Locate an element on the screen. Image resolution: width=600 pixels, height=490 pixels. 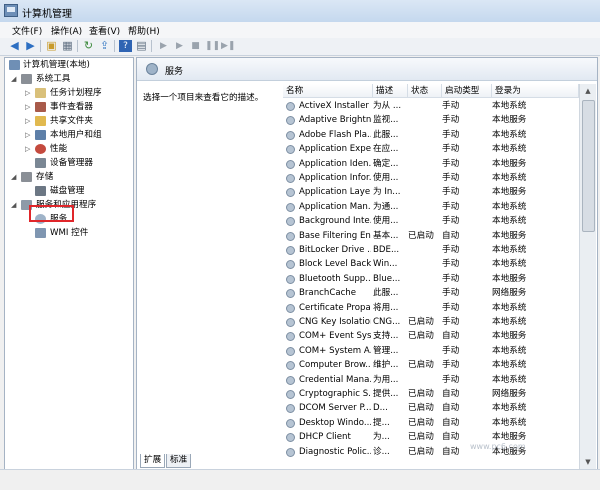
menu-help: 帮助(H) is located at coordinates (144, 30).